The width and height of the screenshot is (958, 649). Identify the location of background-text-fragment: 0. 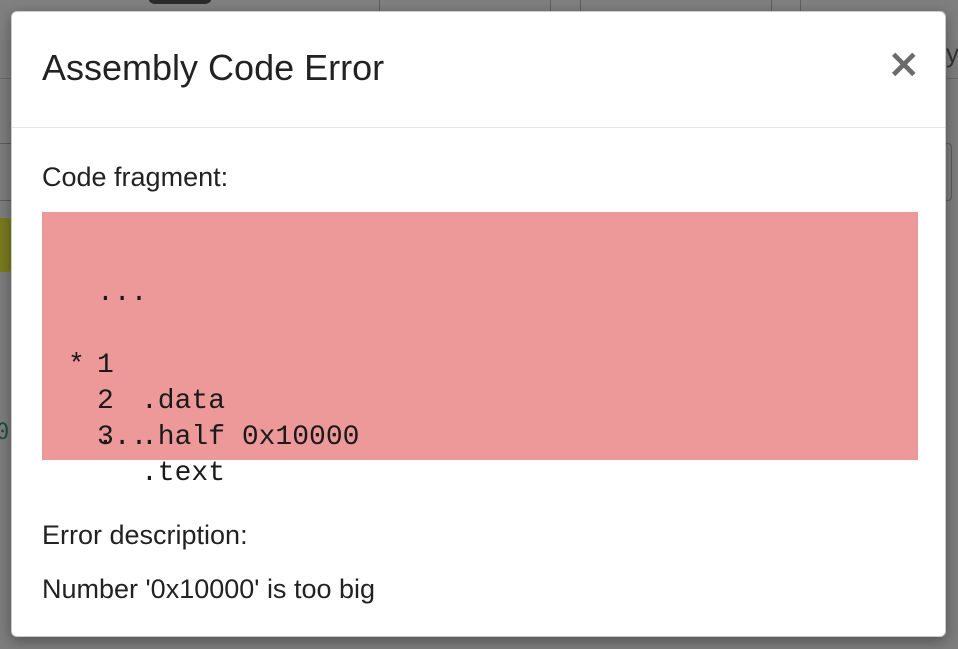
(5, 432).